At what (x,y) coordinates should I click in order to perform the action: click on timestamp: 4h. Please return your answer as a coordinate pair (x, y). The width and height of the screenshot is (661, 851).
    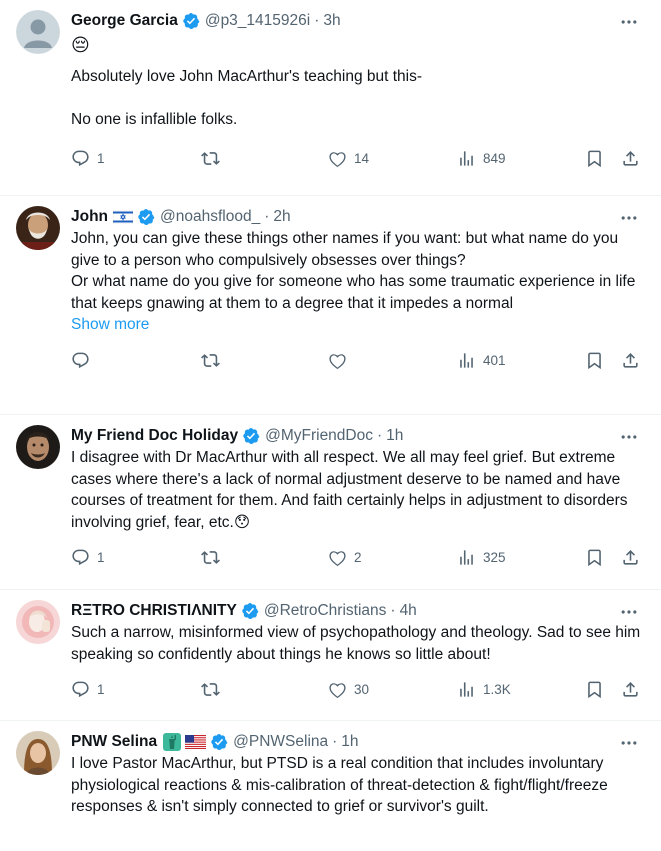
    Looking at the image, I should click on (408, 611).